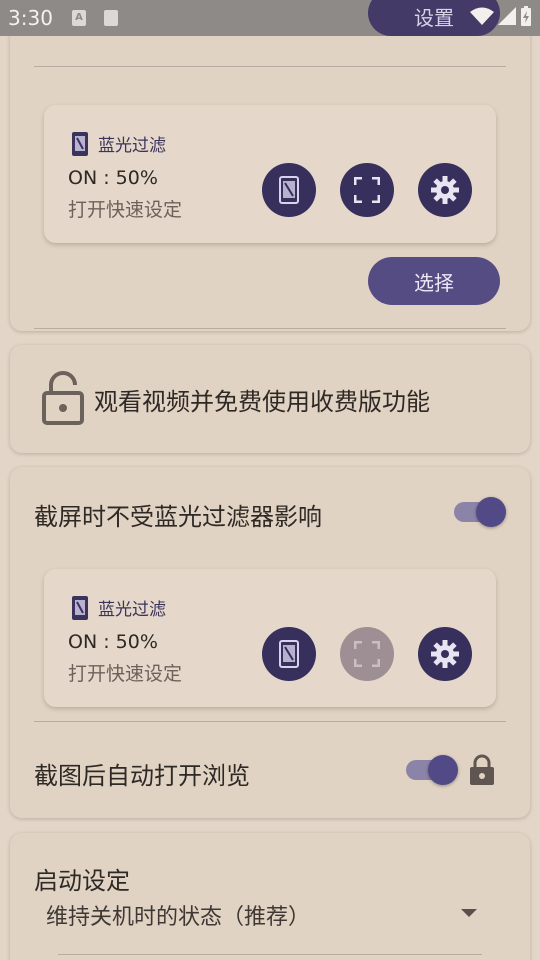 The height and width of the screenshot is (960, 540). Describe the element at coordinates (79, 18) in the screenshot. I see `notification-a-icon: A` at that location.